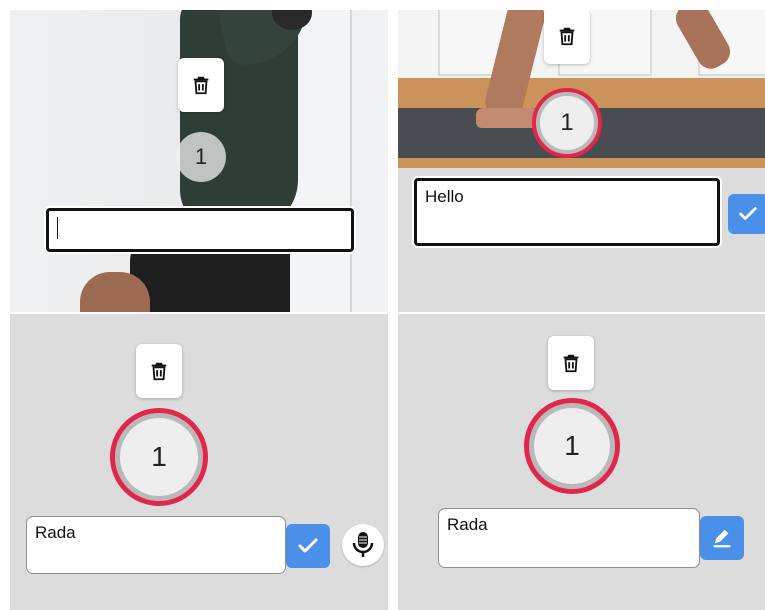 Image resolution: width=765 pixels, height=610 pixels. Describe the element at coordinates (57, 228) in the screenshot. I see `text-caret` at that location.